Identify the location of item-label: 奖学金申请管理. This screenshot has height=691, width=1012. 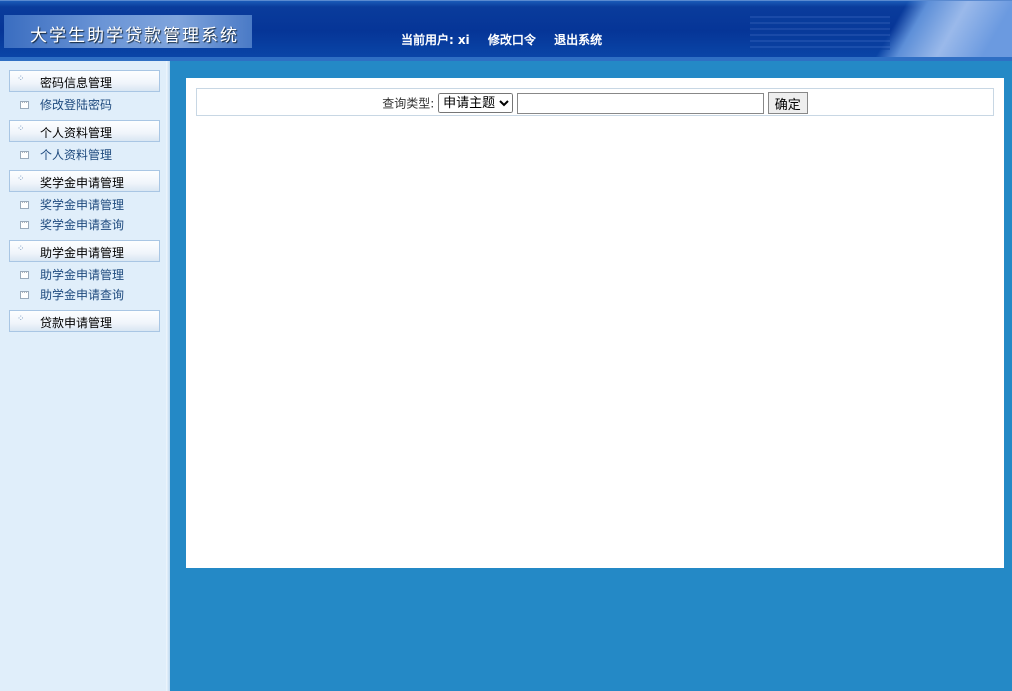
(82, 205).